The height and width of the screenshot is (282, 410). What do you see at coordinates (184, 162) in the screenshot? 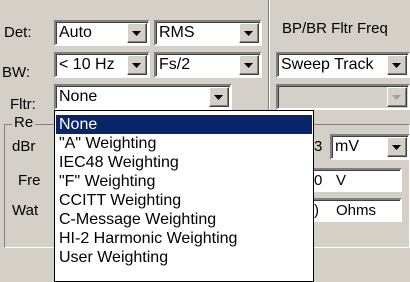
I see `filter-option-iec48-weighting: IEC48 Weighting` at bounding box center [184, 162].